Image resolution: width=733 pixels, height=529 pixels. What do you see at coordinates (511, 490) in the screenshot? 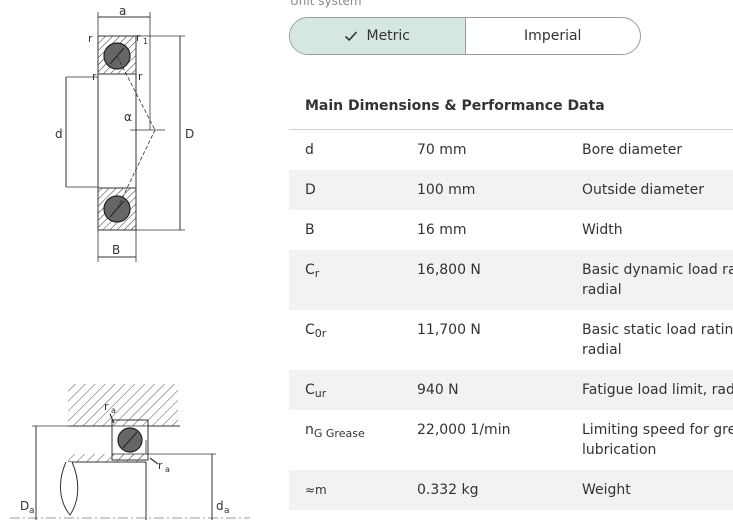
I see `table-row: ≈m 0.332 kg Weight` at bounding box center [511, 490].